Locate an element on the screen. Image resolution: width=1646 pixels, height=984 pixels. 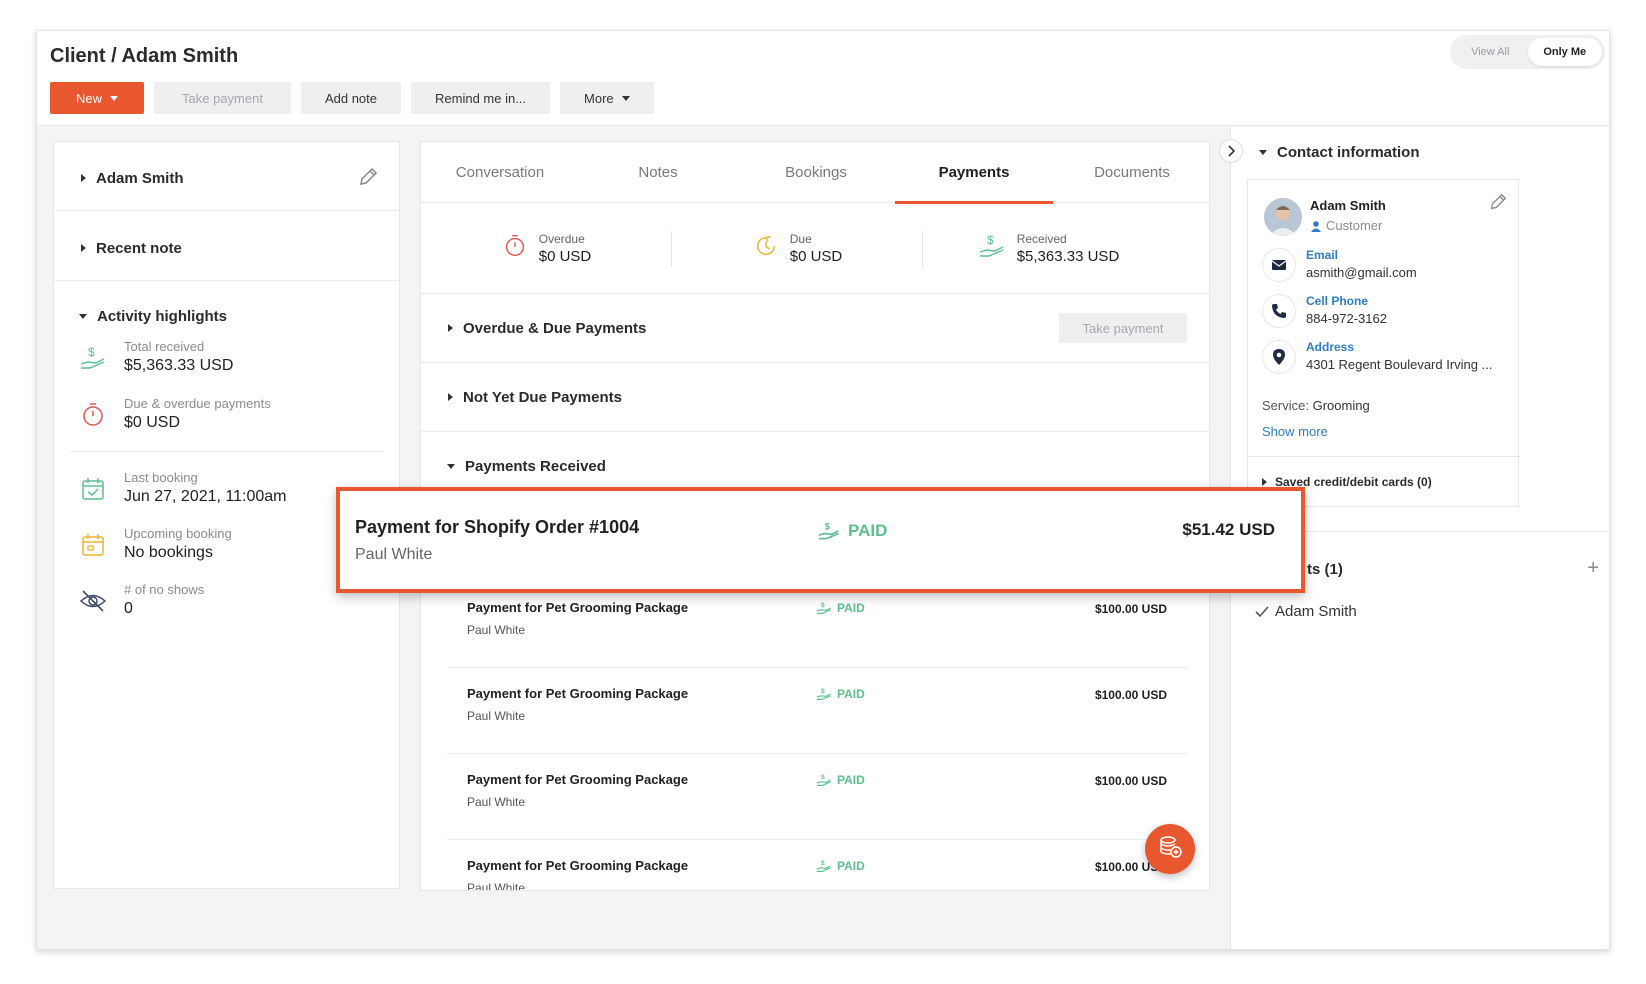
client-item-name: Adam Smith is located at coordinates (1316, 611).